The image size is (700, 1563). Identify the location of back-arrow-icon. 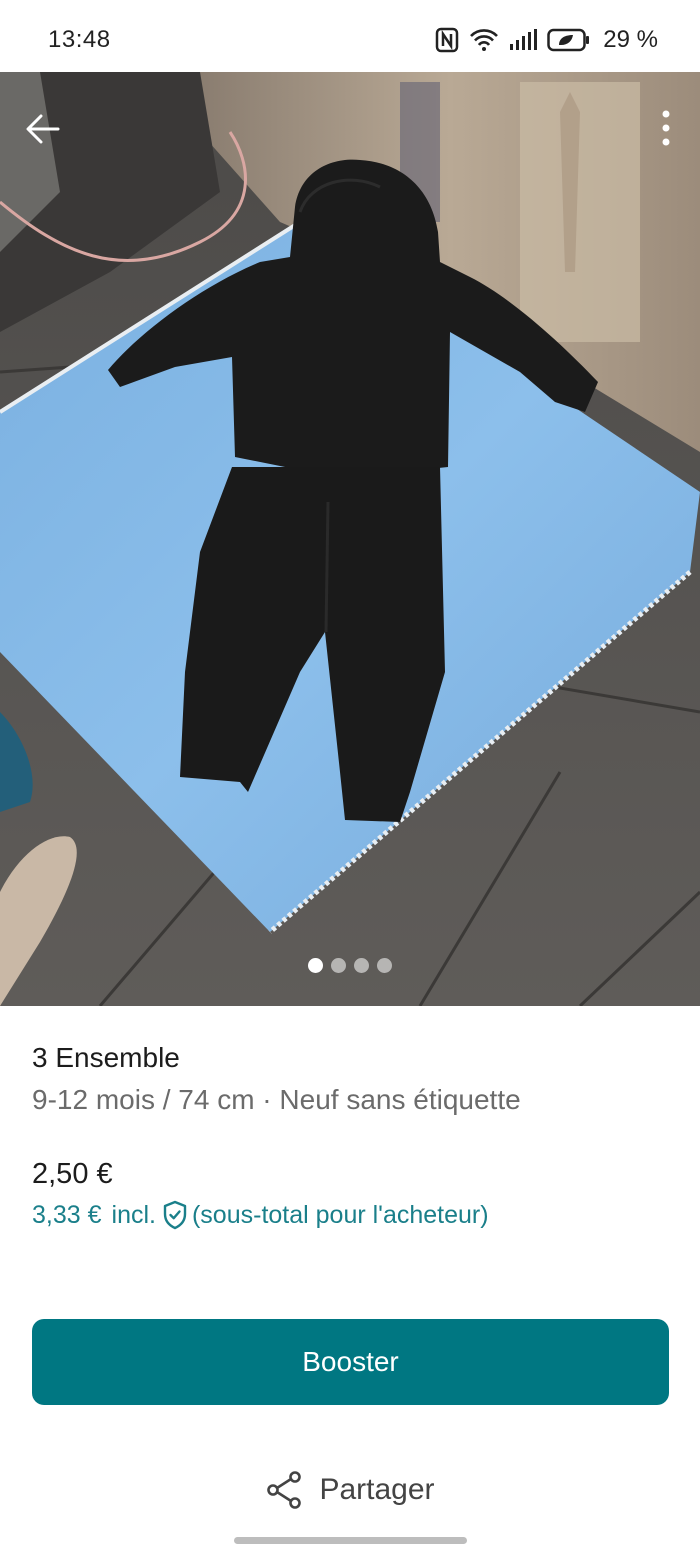
(43, 129).